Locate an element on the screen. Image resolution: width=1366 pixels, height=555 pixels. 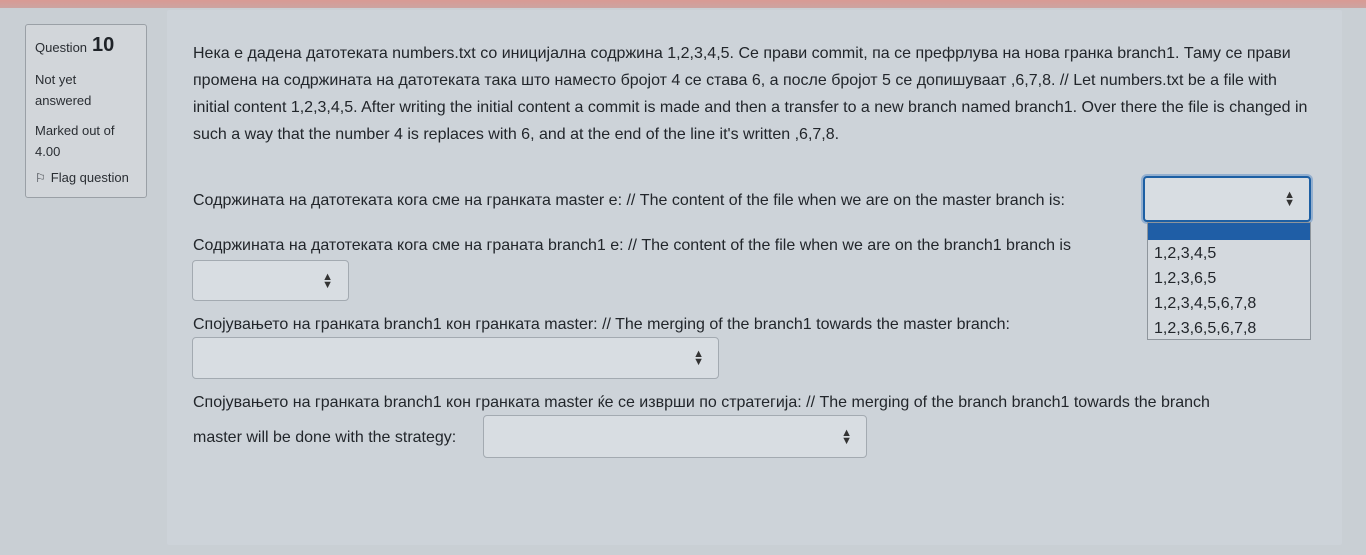
dropdown-option: 1,2,3,6,5 is located at coordinates (1185, 279).